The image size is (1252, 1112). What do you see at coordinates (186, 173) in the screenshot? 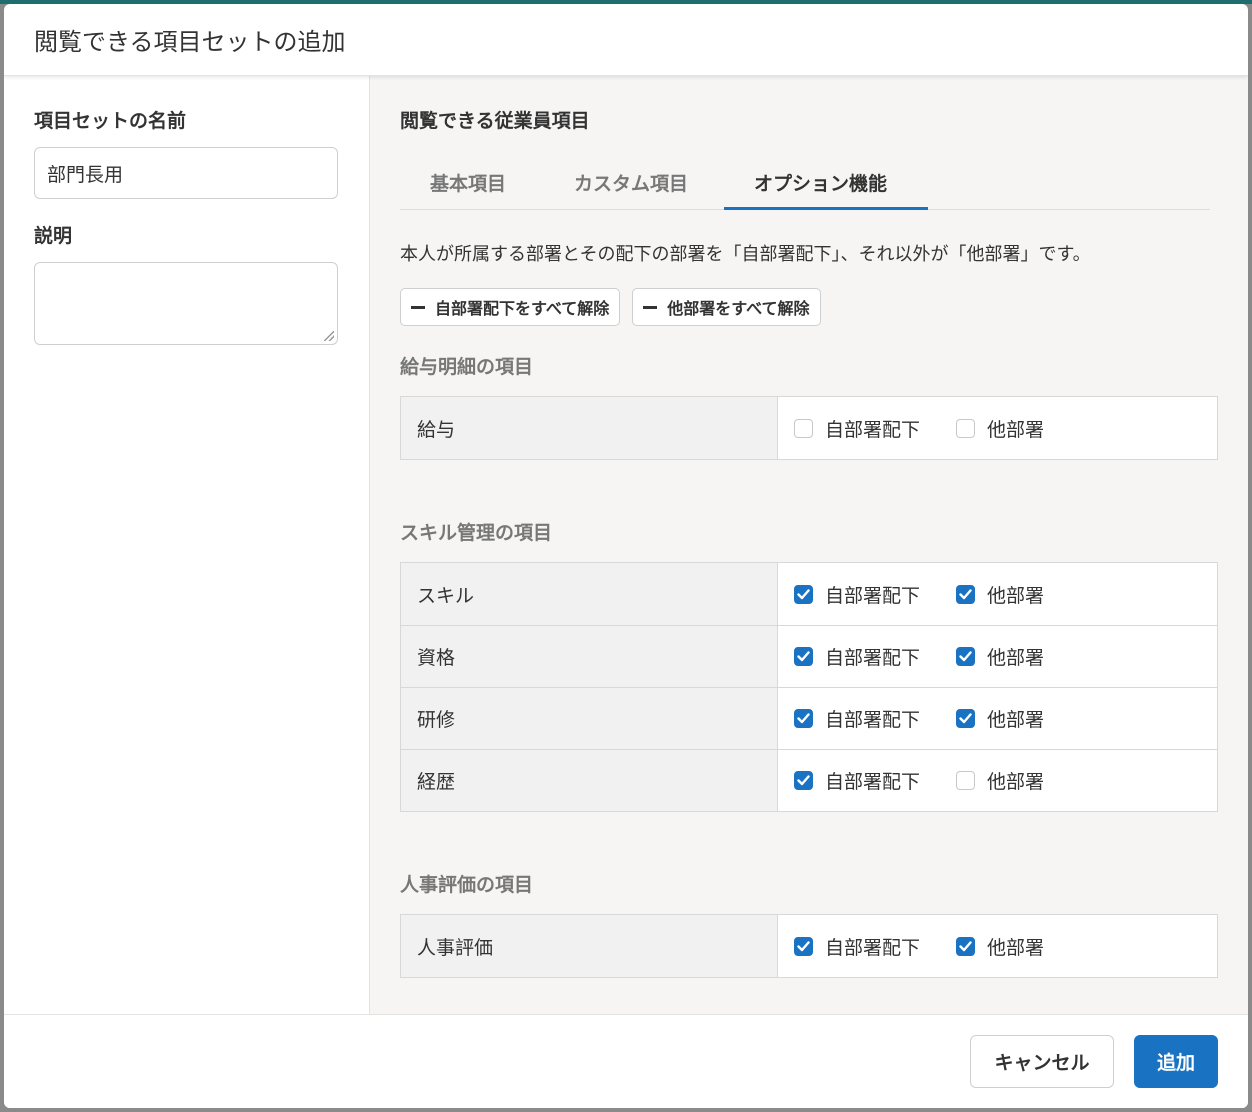
I see `item-set-name-input: 部門長用` at bounding box center [186, 173].